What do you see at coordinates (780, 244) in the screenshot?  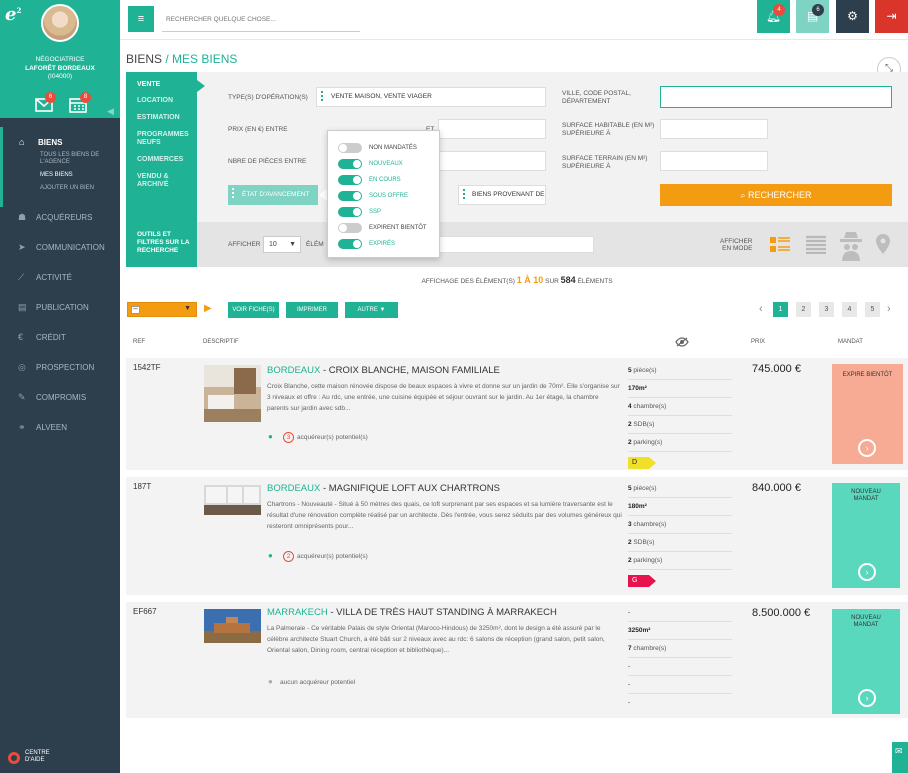 I see `list-photo-mode-icon` at bounding box center [780, 244].